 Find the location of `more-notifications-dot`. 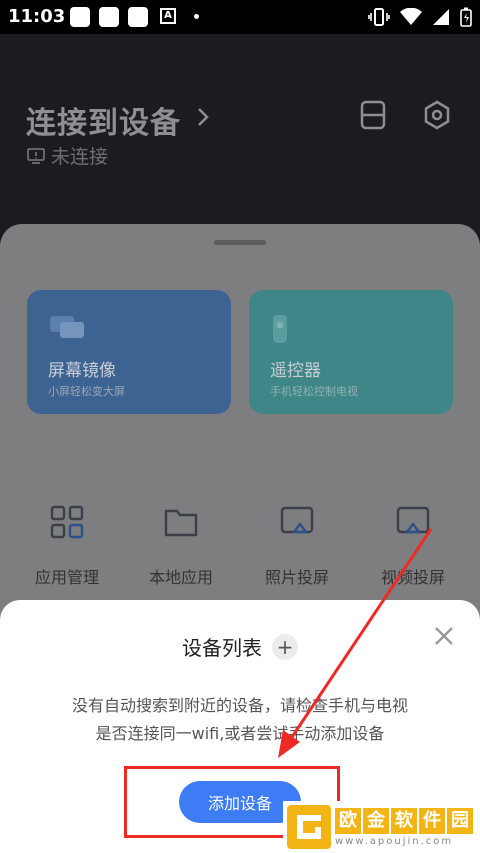

more-notifications-dot is located at coordinates (196, 16).